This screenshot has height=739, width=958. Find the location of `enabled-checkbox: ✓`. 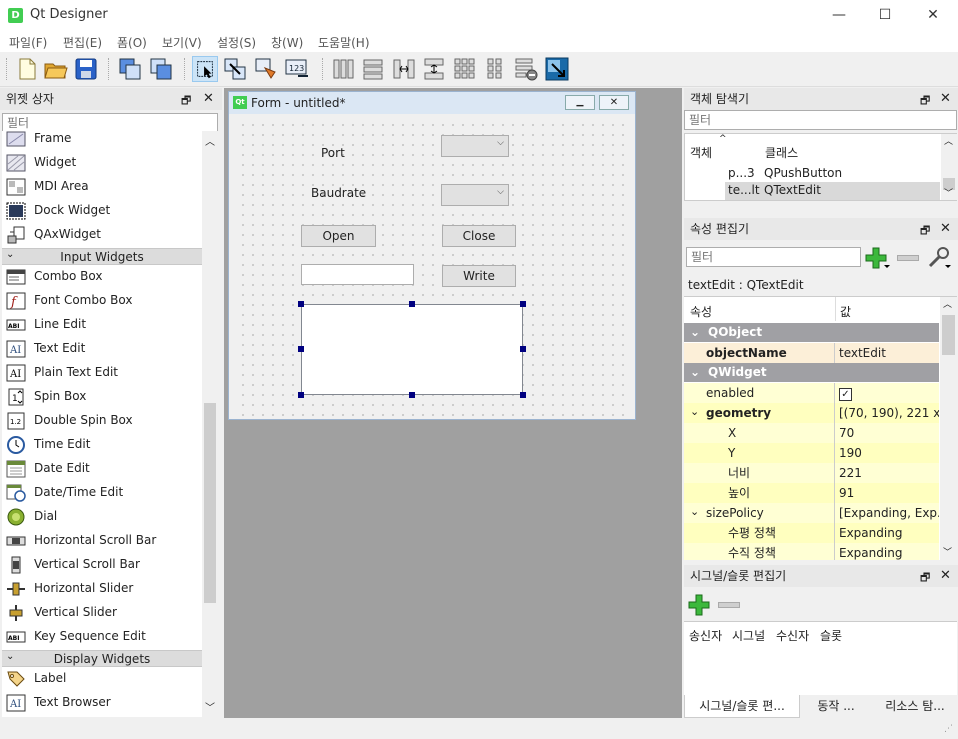

enabled-checkbox: ✓ is located at coordinates (845, 394).